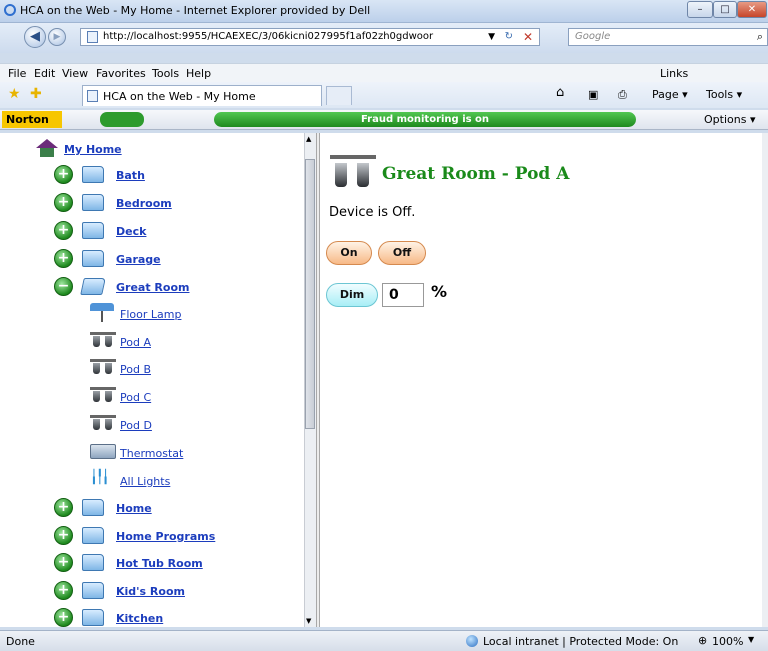 The width and height of the screenshot is (768, 651). I want to click on folder-open-icon, so click(93, 286).